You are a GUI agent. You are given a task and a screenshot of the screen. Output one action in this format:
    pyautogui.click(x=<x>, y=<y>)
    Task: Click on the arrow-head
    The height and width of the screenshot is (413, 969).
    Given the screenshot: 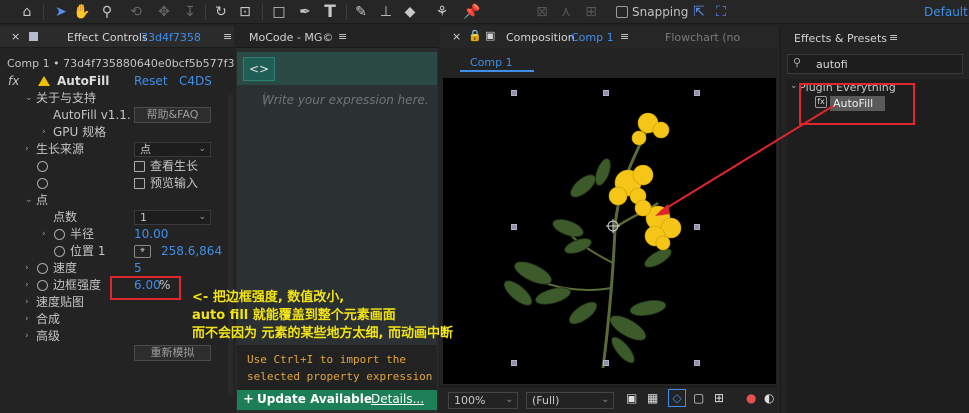 What is the action you would take?
    pyautogui.click(x=662, y=210)
    